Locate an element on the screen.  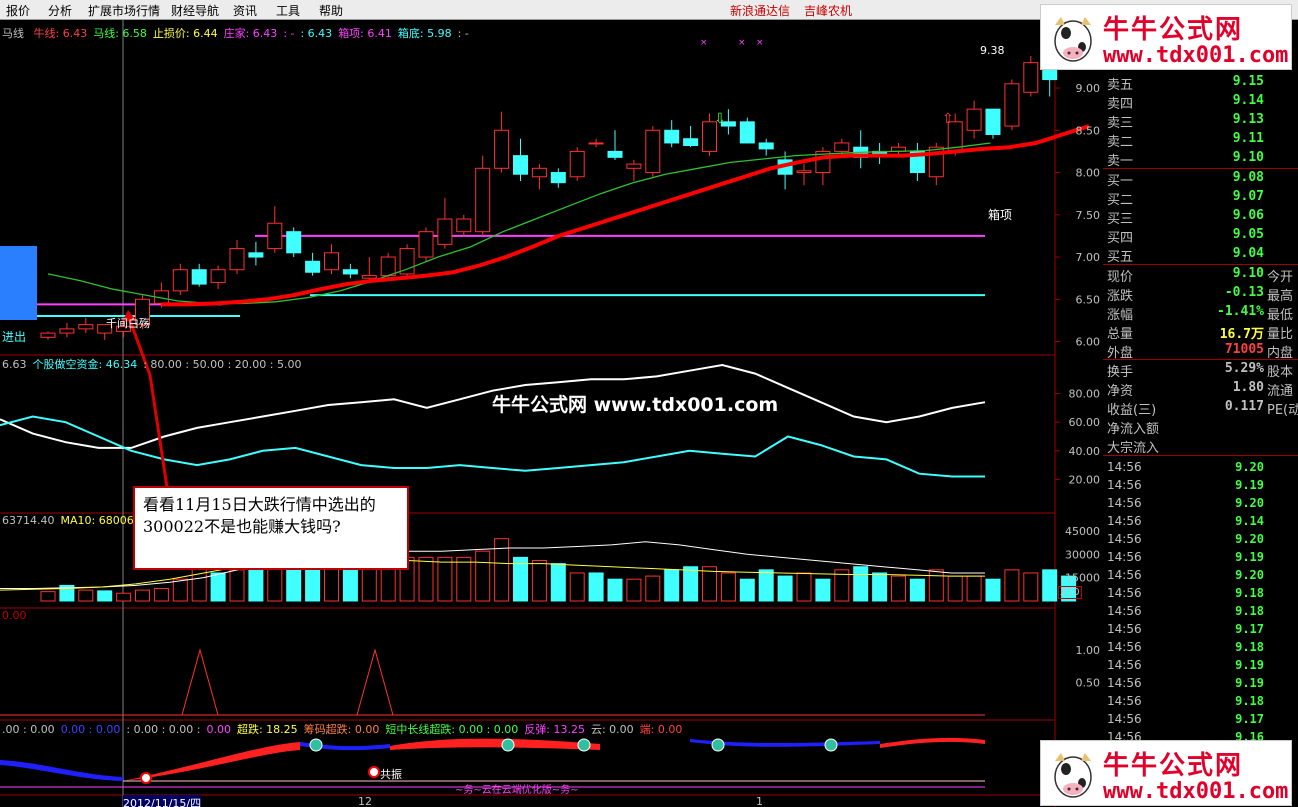
tick-price: 9.19 is located at coordinates (1249, 485).